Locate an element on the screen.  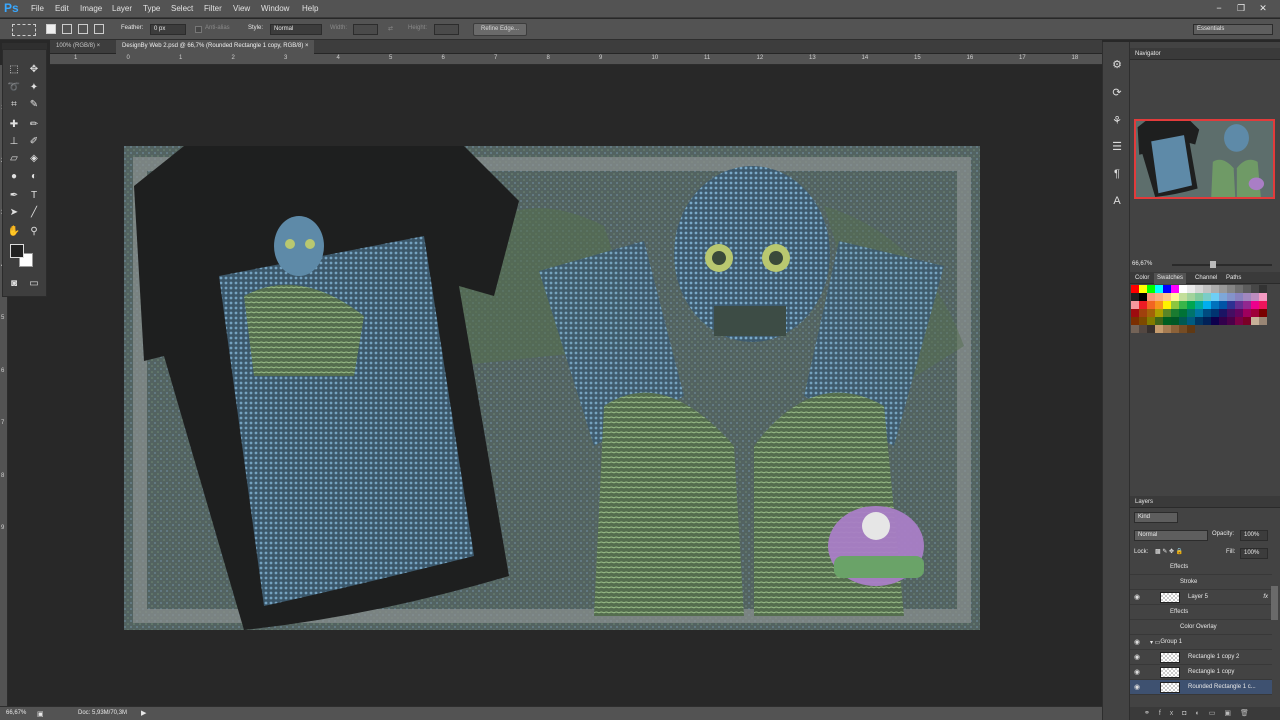
workspace-select: Essentials is located at coordinates (1233, 29).